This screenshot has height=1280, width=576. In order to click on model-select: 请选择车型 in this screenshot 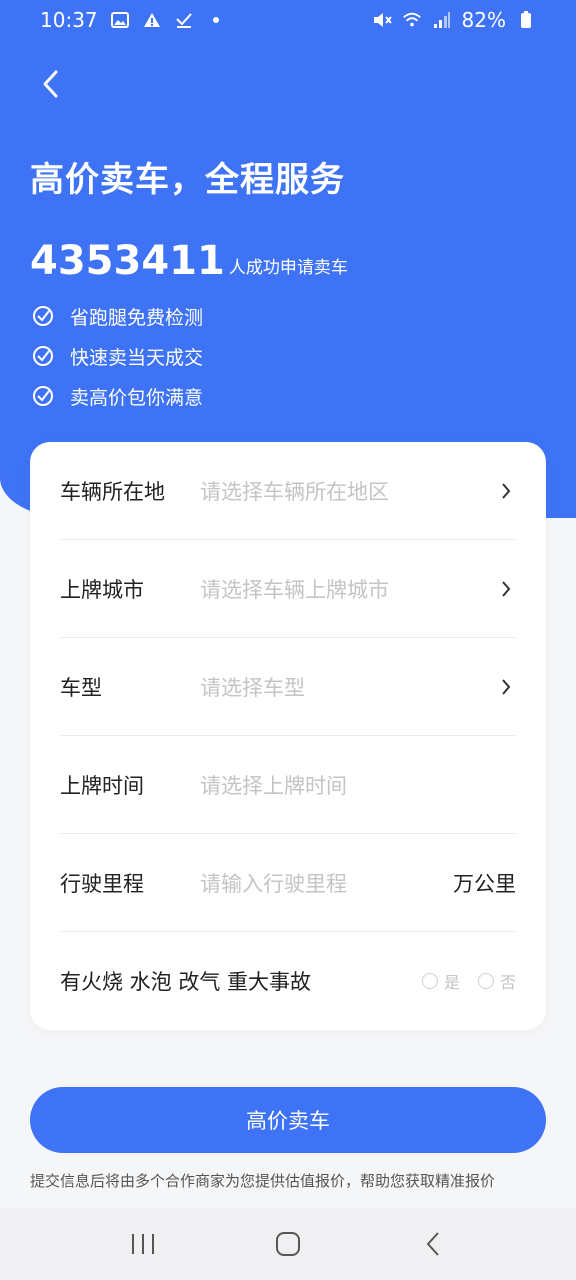, I will do `click(348, 687)`.